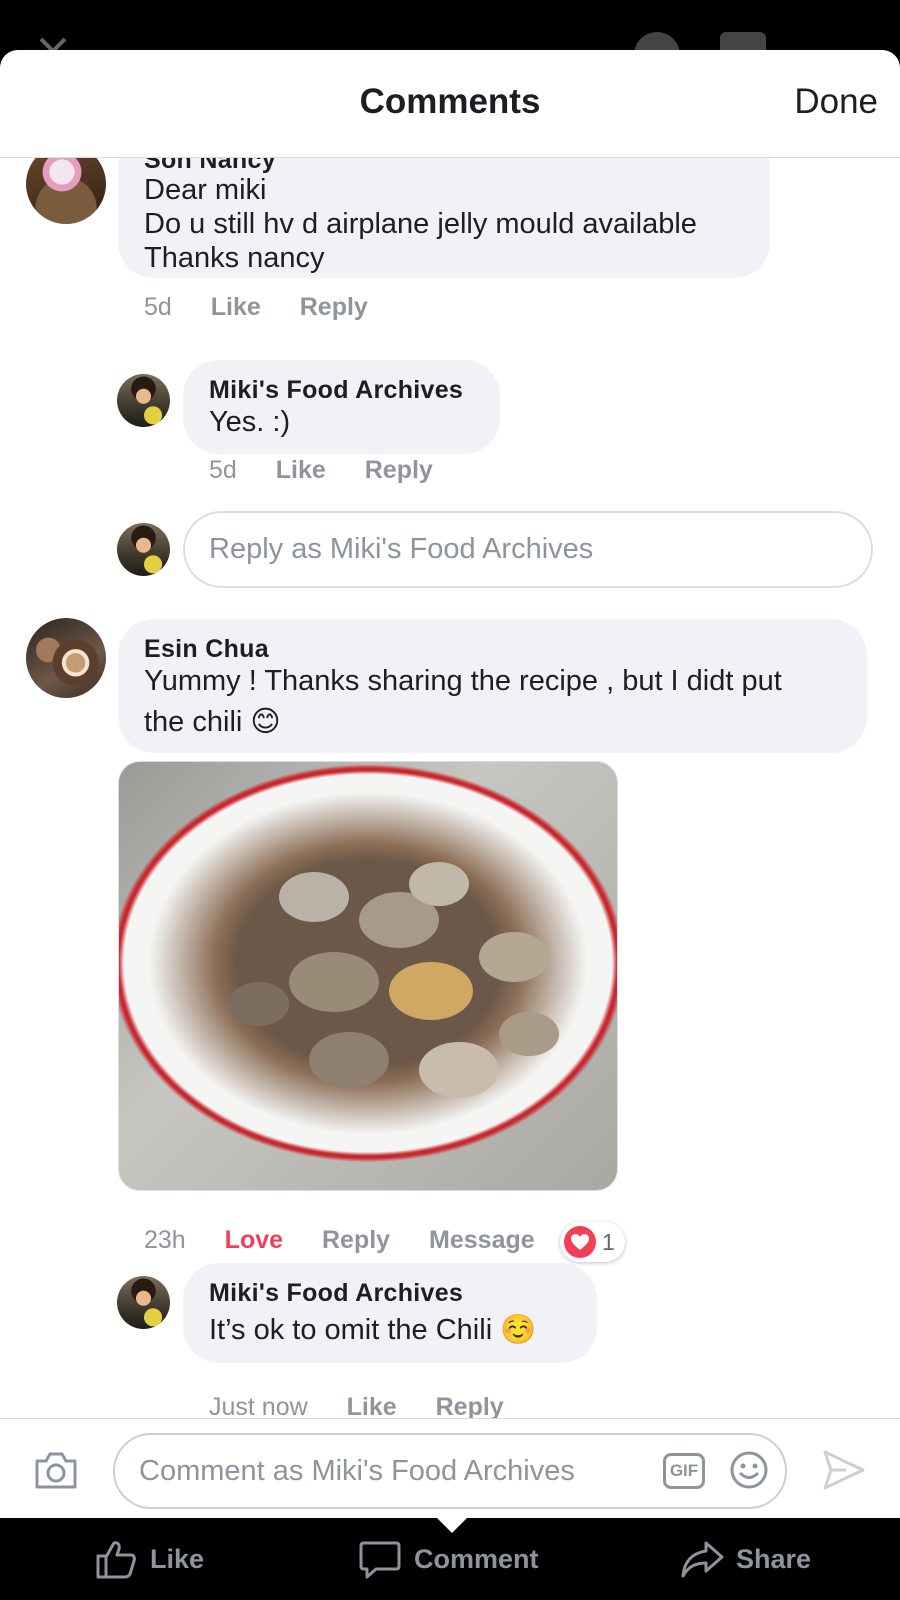 This screenshot has width=900, height=1600. What do you see at coordinates (844, 1470) in the screenshot?
I see `send-icon` at bounding box center [844, 1470].